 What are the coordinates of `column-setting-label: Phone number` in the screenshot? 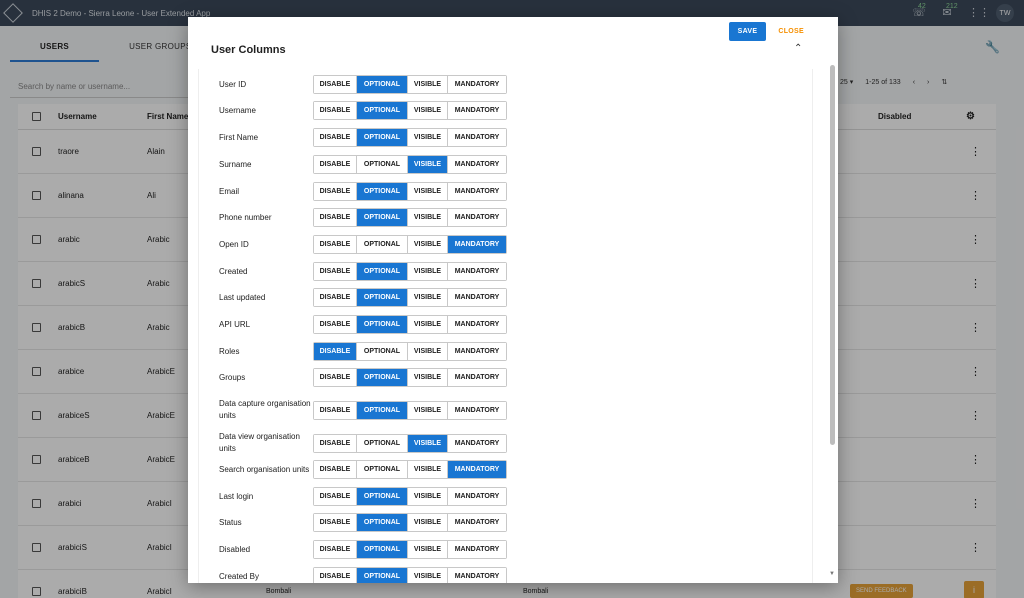 It's located at (245, 217).